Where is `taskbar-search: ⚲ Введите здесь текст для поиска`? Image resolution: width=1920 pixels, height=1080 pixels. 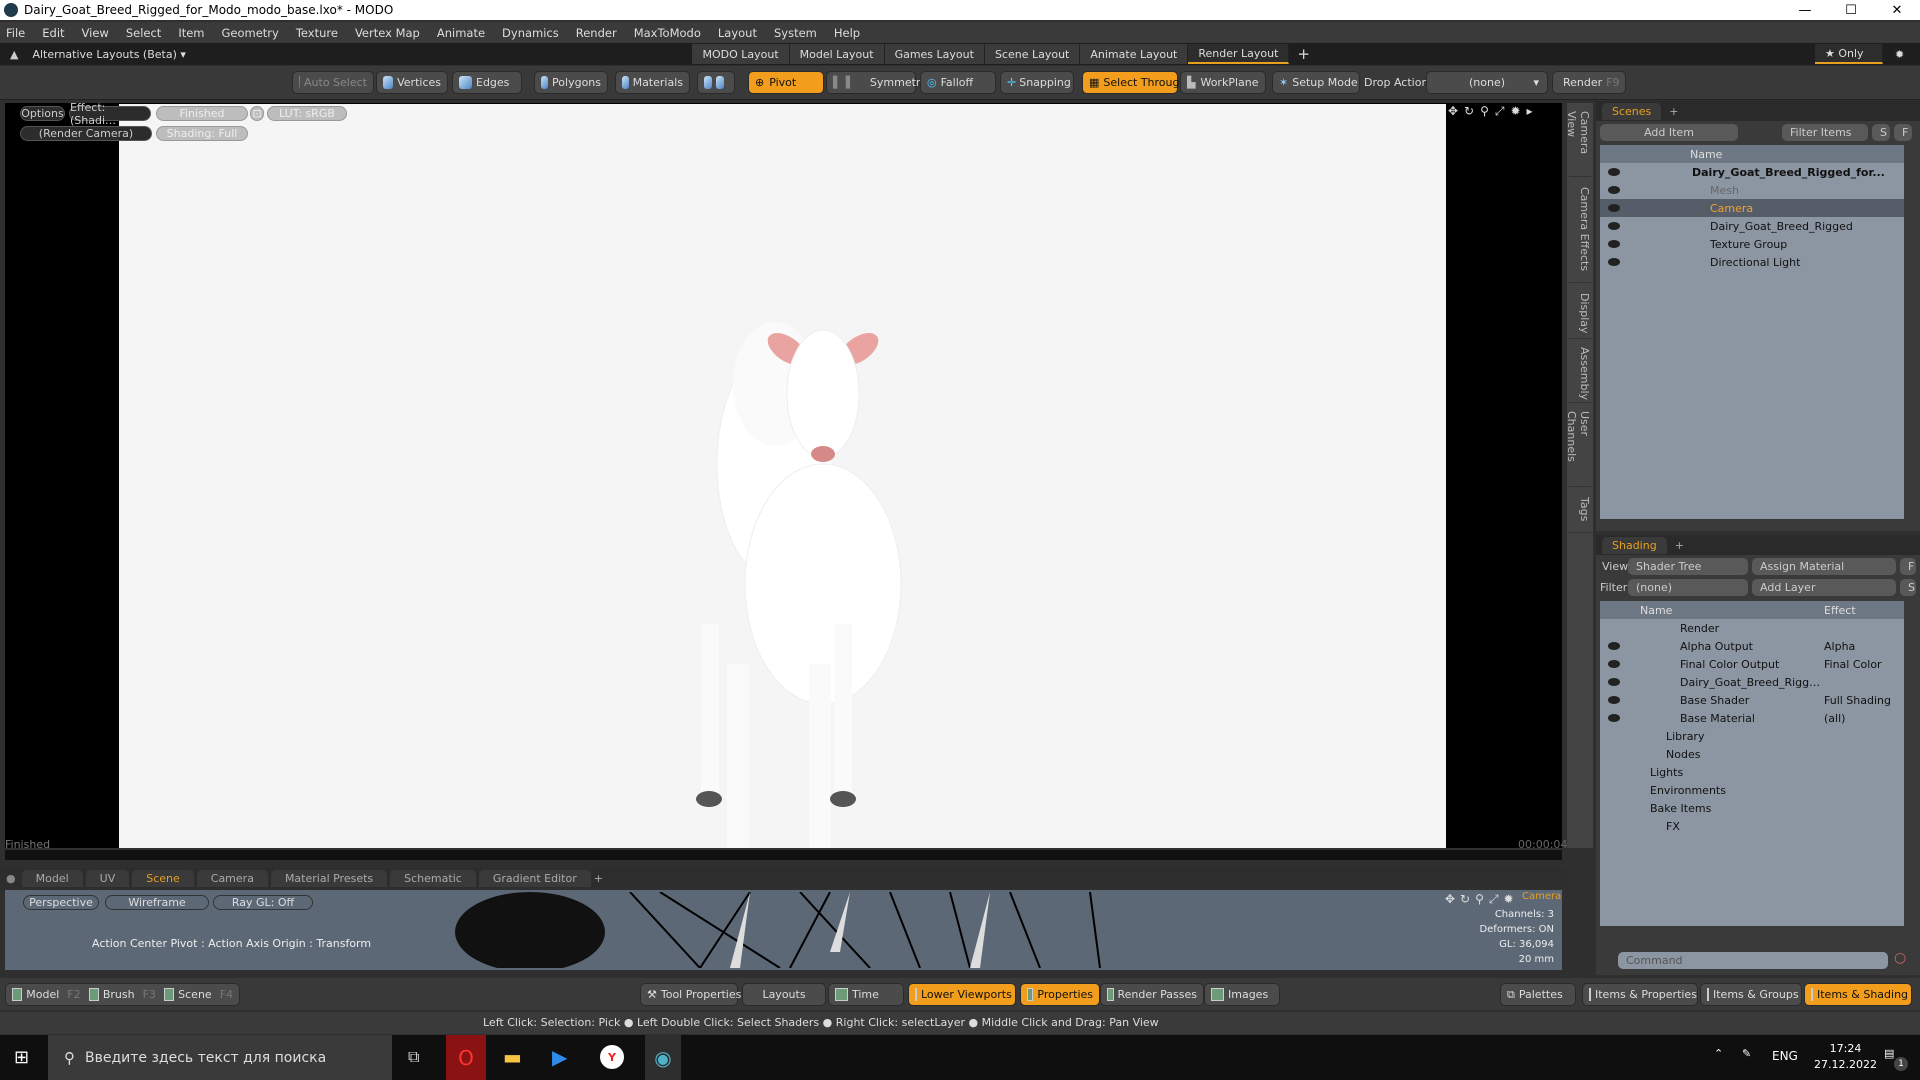 taskbar-search: ⚲ Введите здесь текст для поиска is located at coordinates (220, 1057).